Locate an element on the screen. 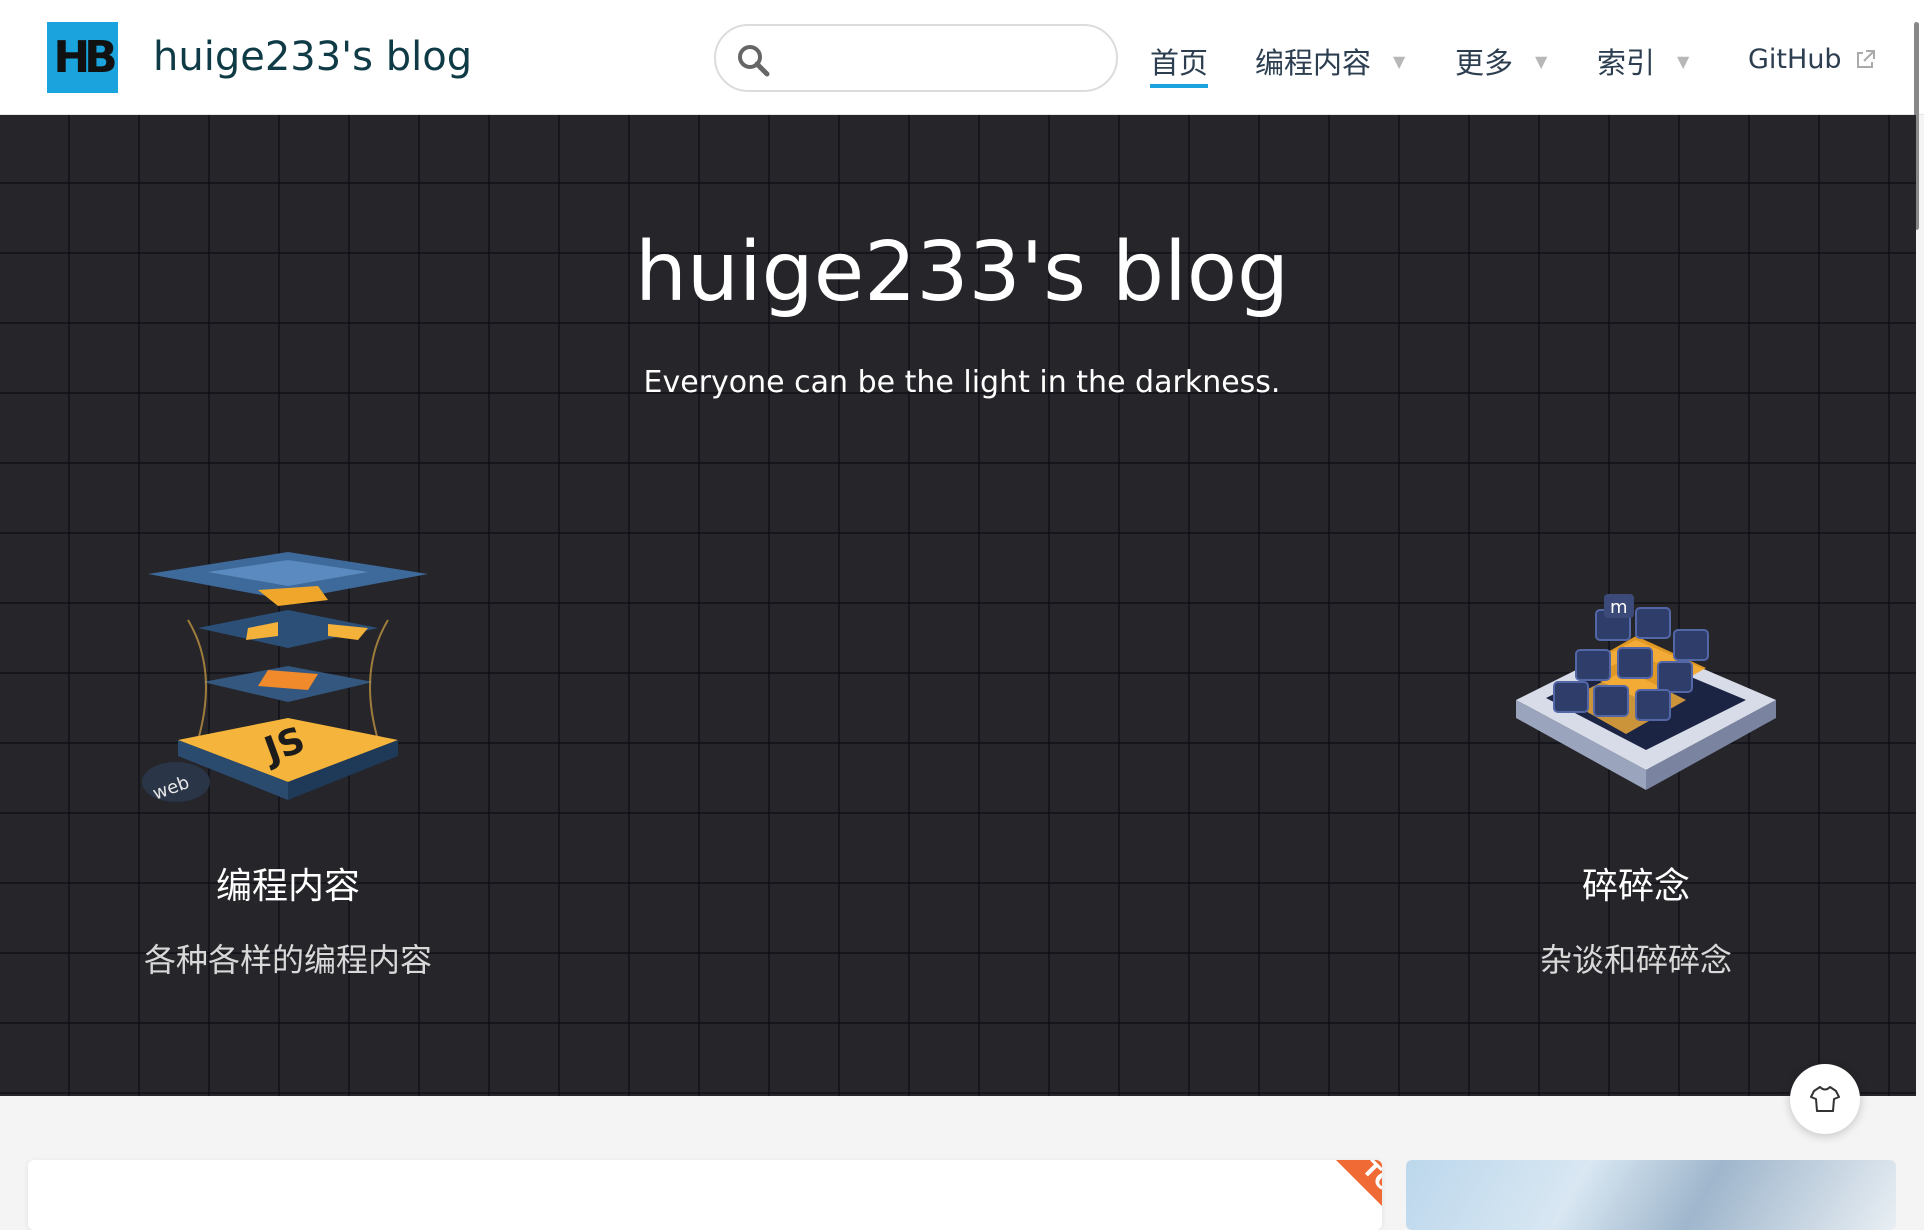 This screenshot has height=1230, width=1924. search-box is located at coordinates (916, 58).